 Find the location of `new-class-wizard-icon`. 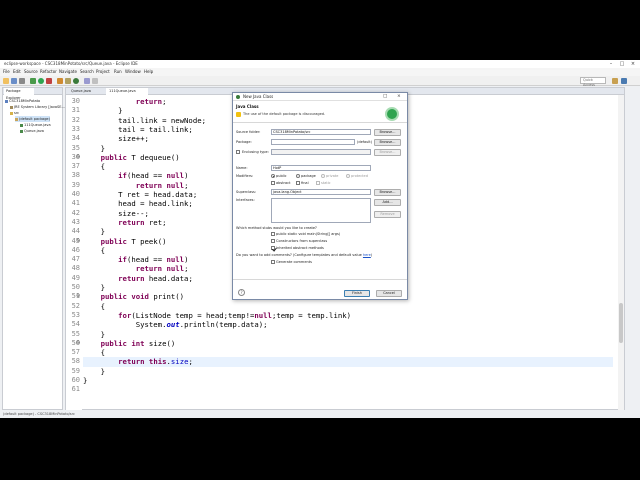

new-class-wizard-icon is located at coordinates (392, 114).